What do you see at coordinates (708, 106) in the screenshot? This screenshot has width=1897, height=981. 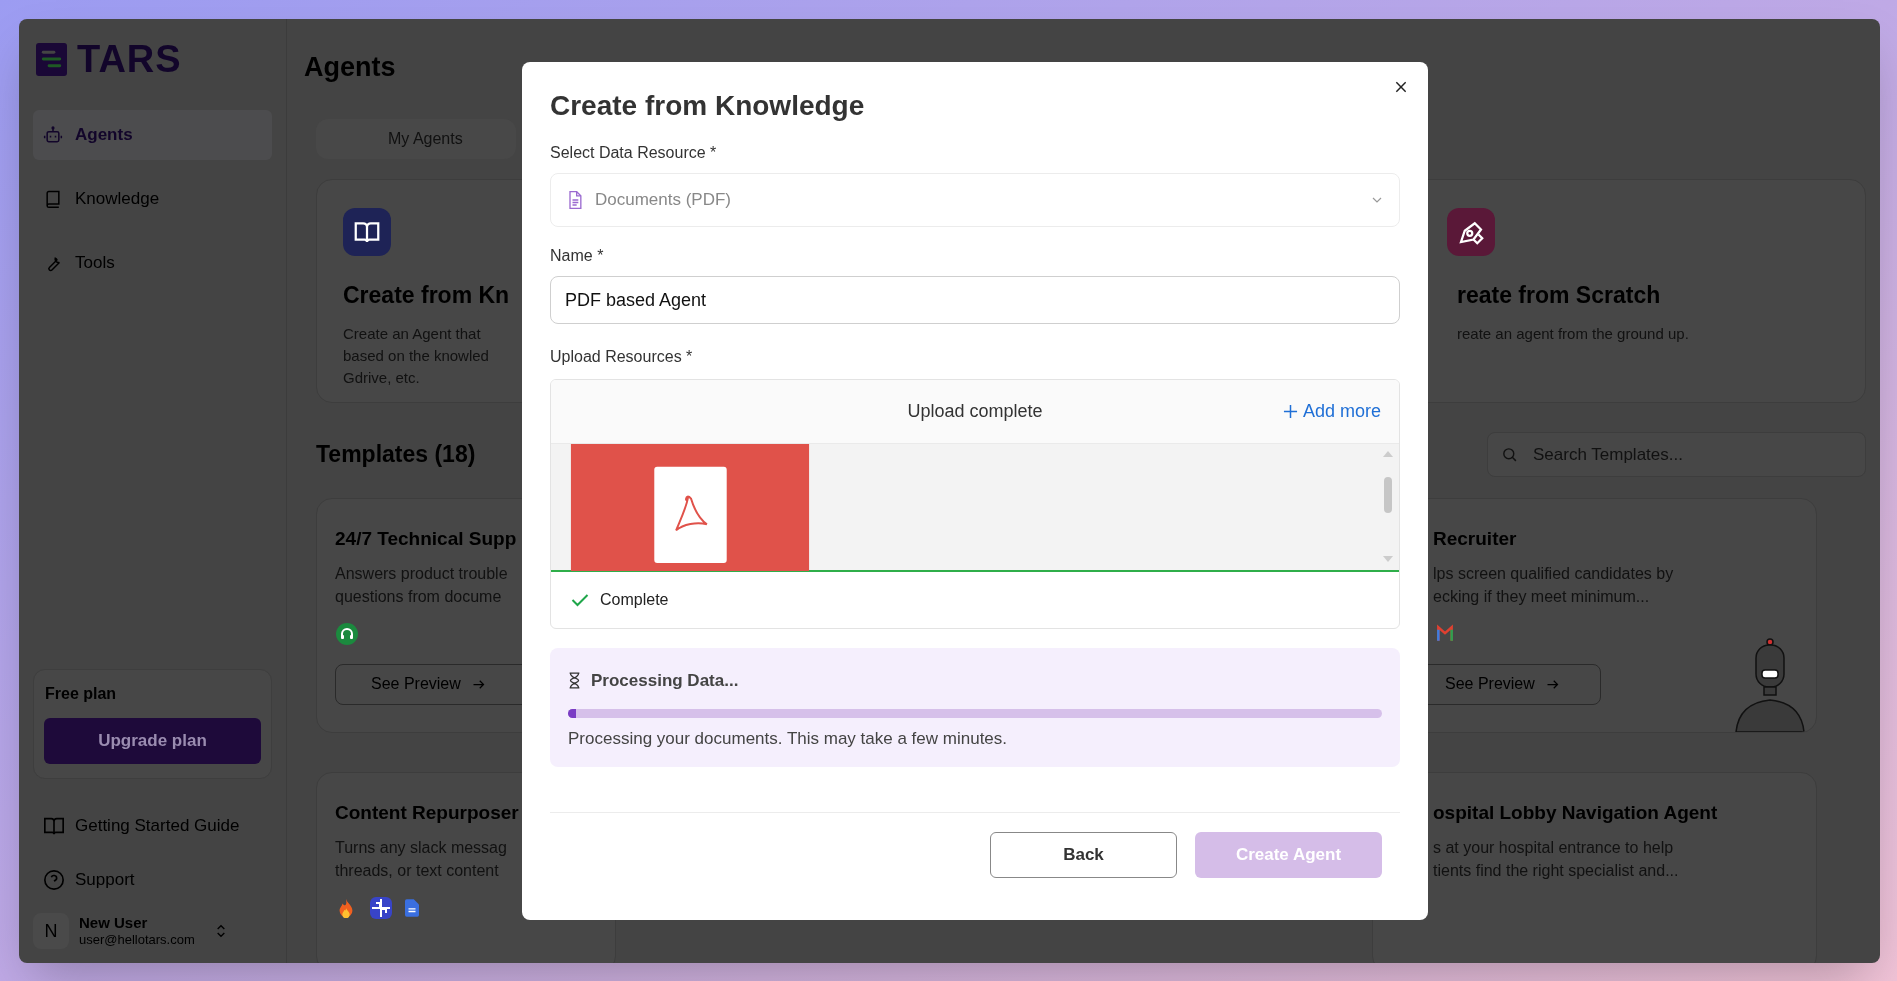 I see `dialog-title: Create from Knowledge` at bounding box center [708, 106].